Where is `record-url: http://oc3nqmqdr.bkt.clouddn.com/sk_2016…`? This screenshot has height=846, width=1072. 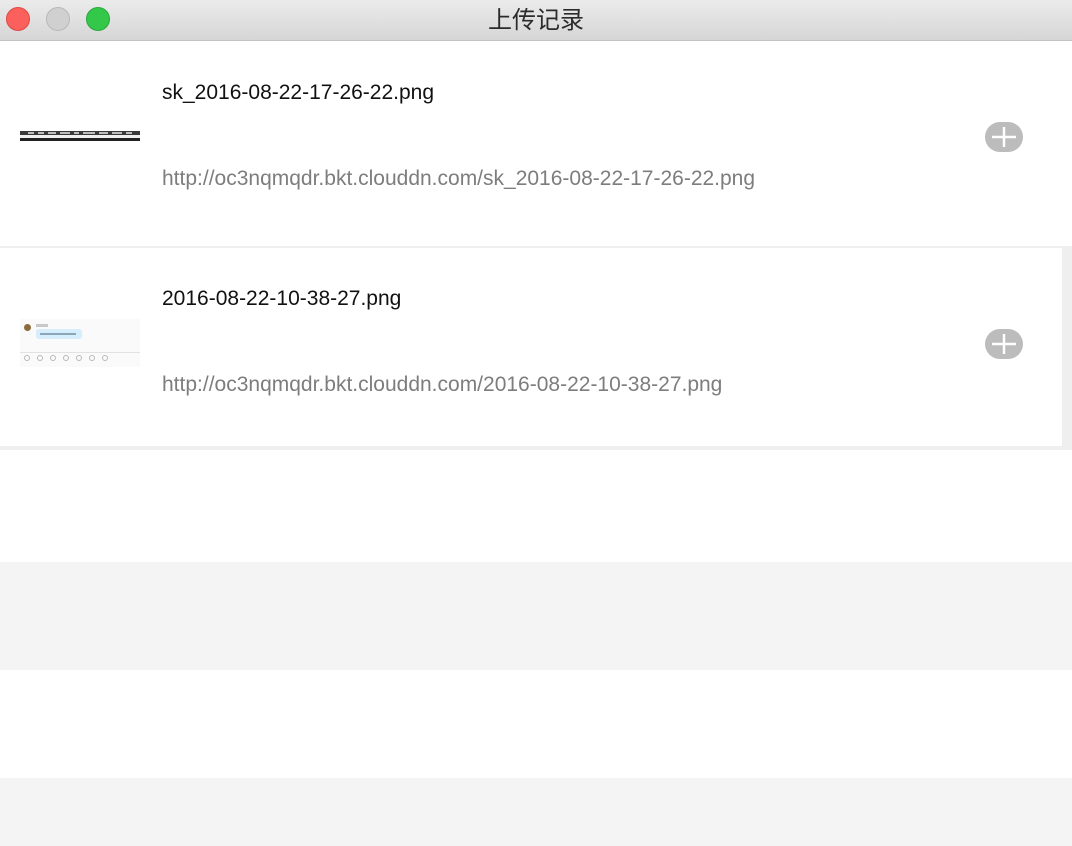 record-url: http://oc3nqmqdr.bkt.clouddn.com/sk_2016… is located at coordinates (458, 179).